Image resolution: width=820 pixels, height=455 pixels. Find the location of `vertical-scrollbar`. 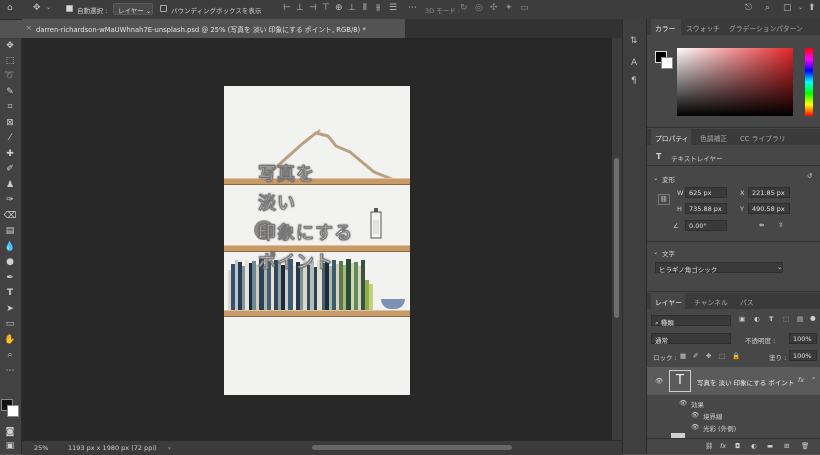

vertical-scrollbar is located at coordinates (617, 239).